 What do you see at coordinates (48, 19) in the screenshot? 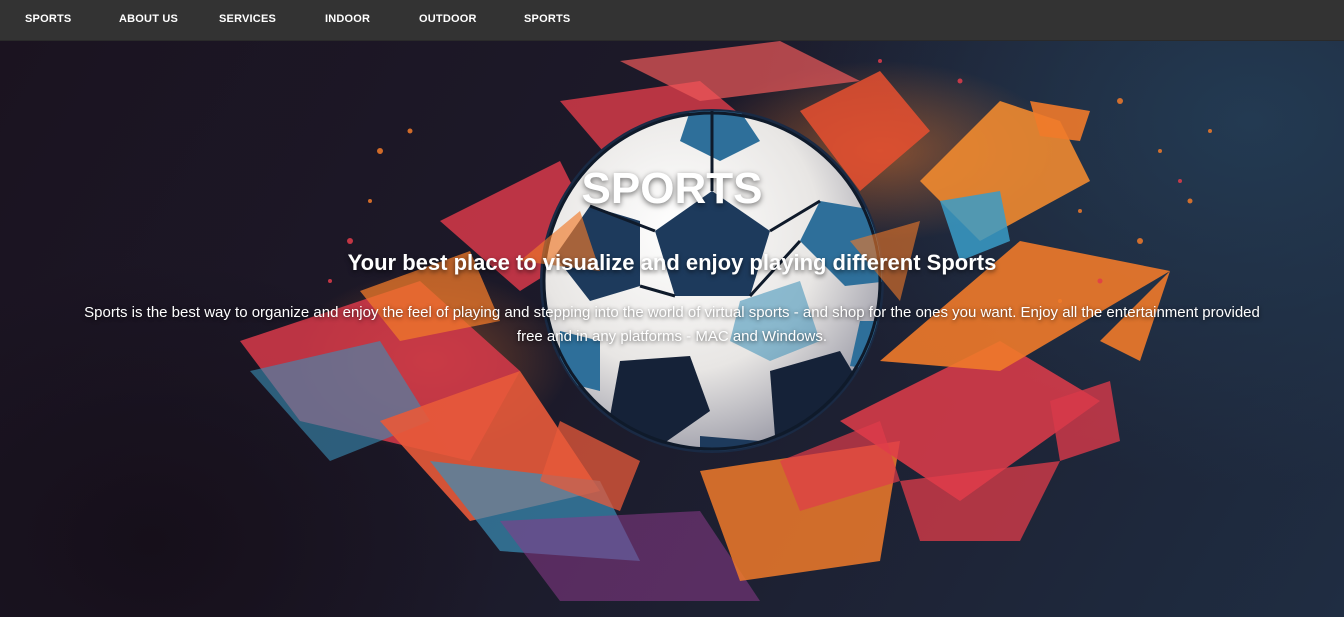
I see `nav-link-sports: SPORTS` at bounding box center [48, 19].